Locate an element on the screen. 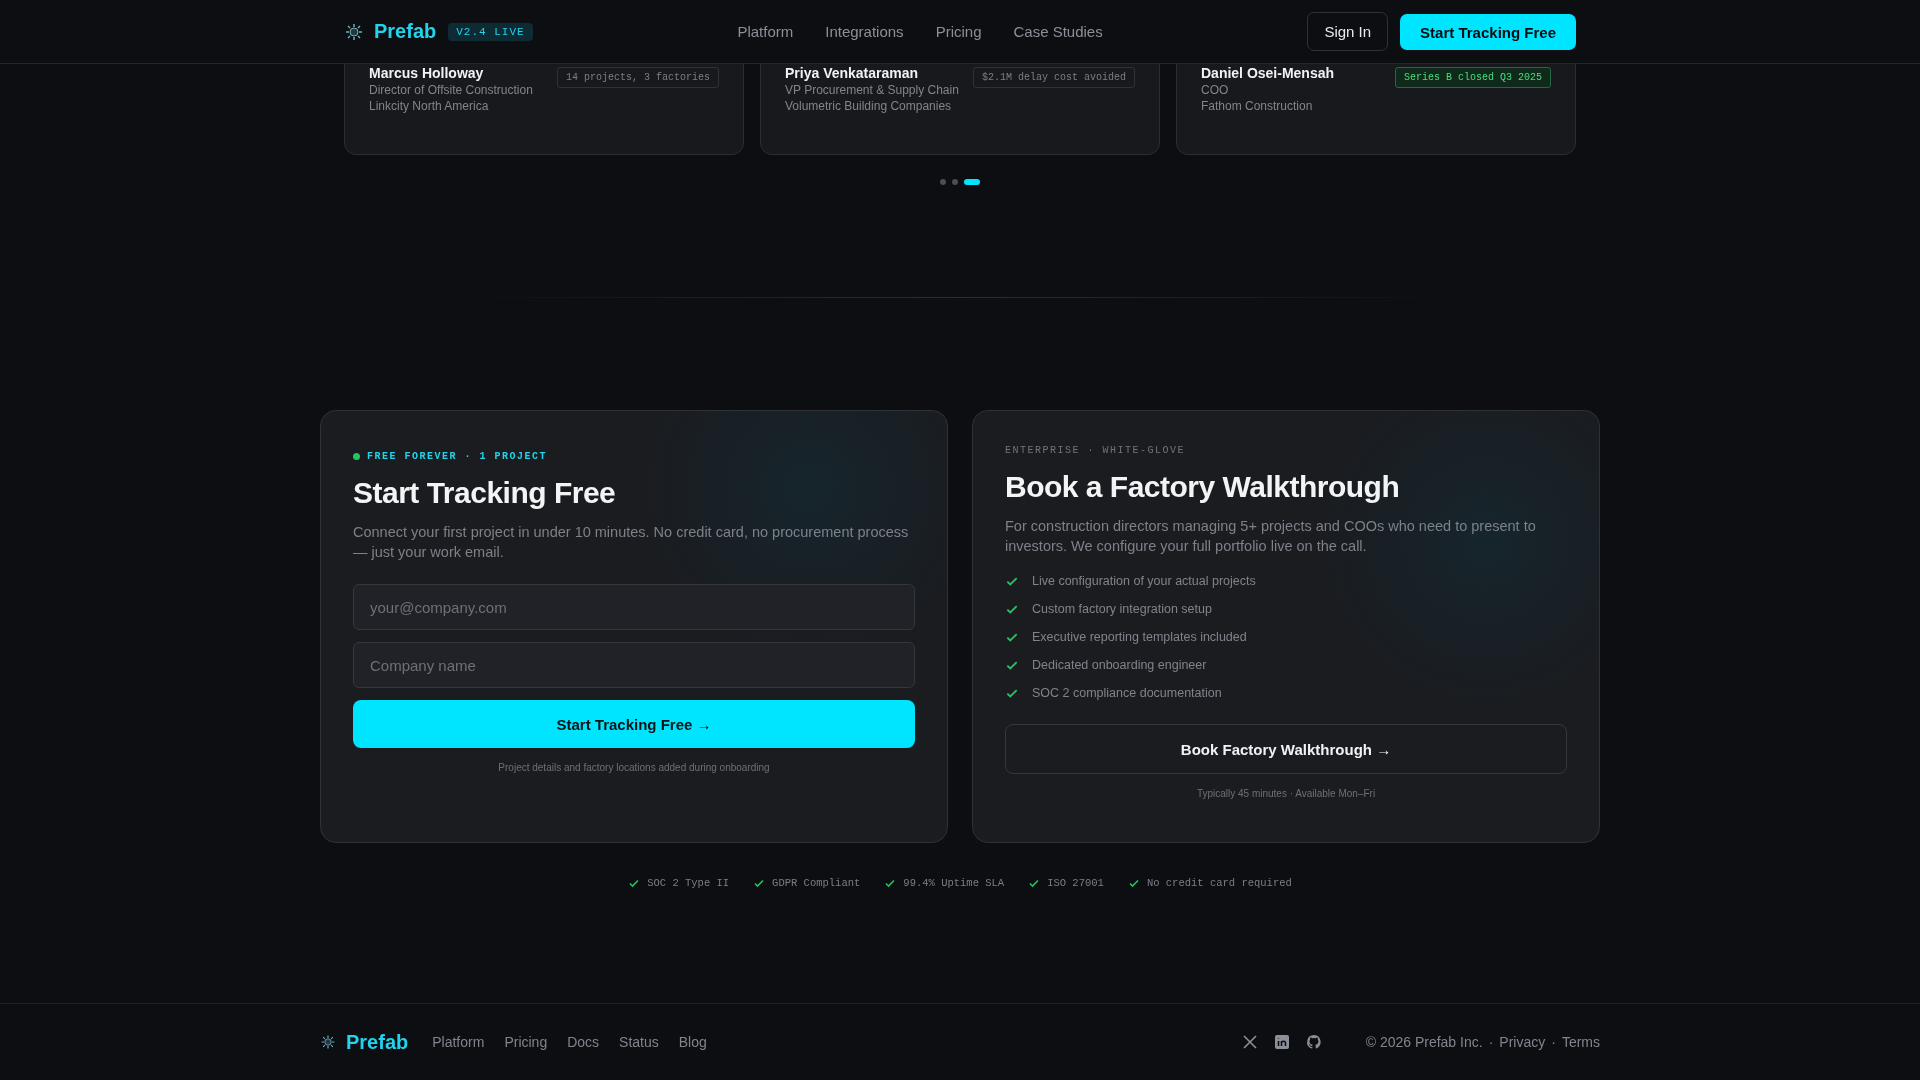  metric-tag: Series B closed Q3 2025 is located at coordinates (1472, 77).